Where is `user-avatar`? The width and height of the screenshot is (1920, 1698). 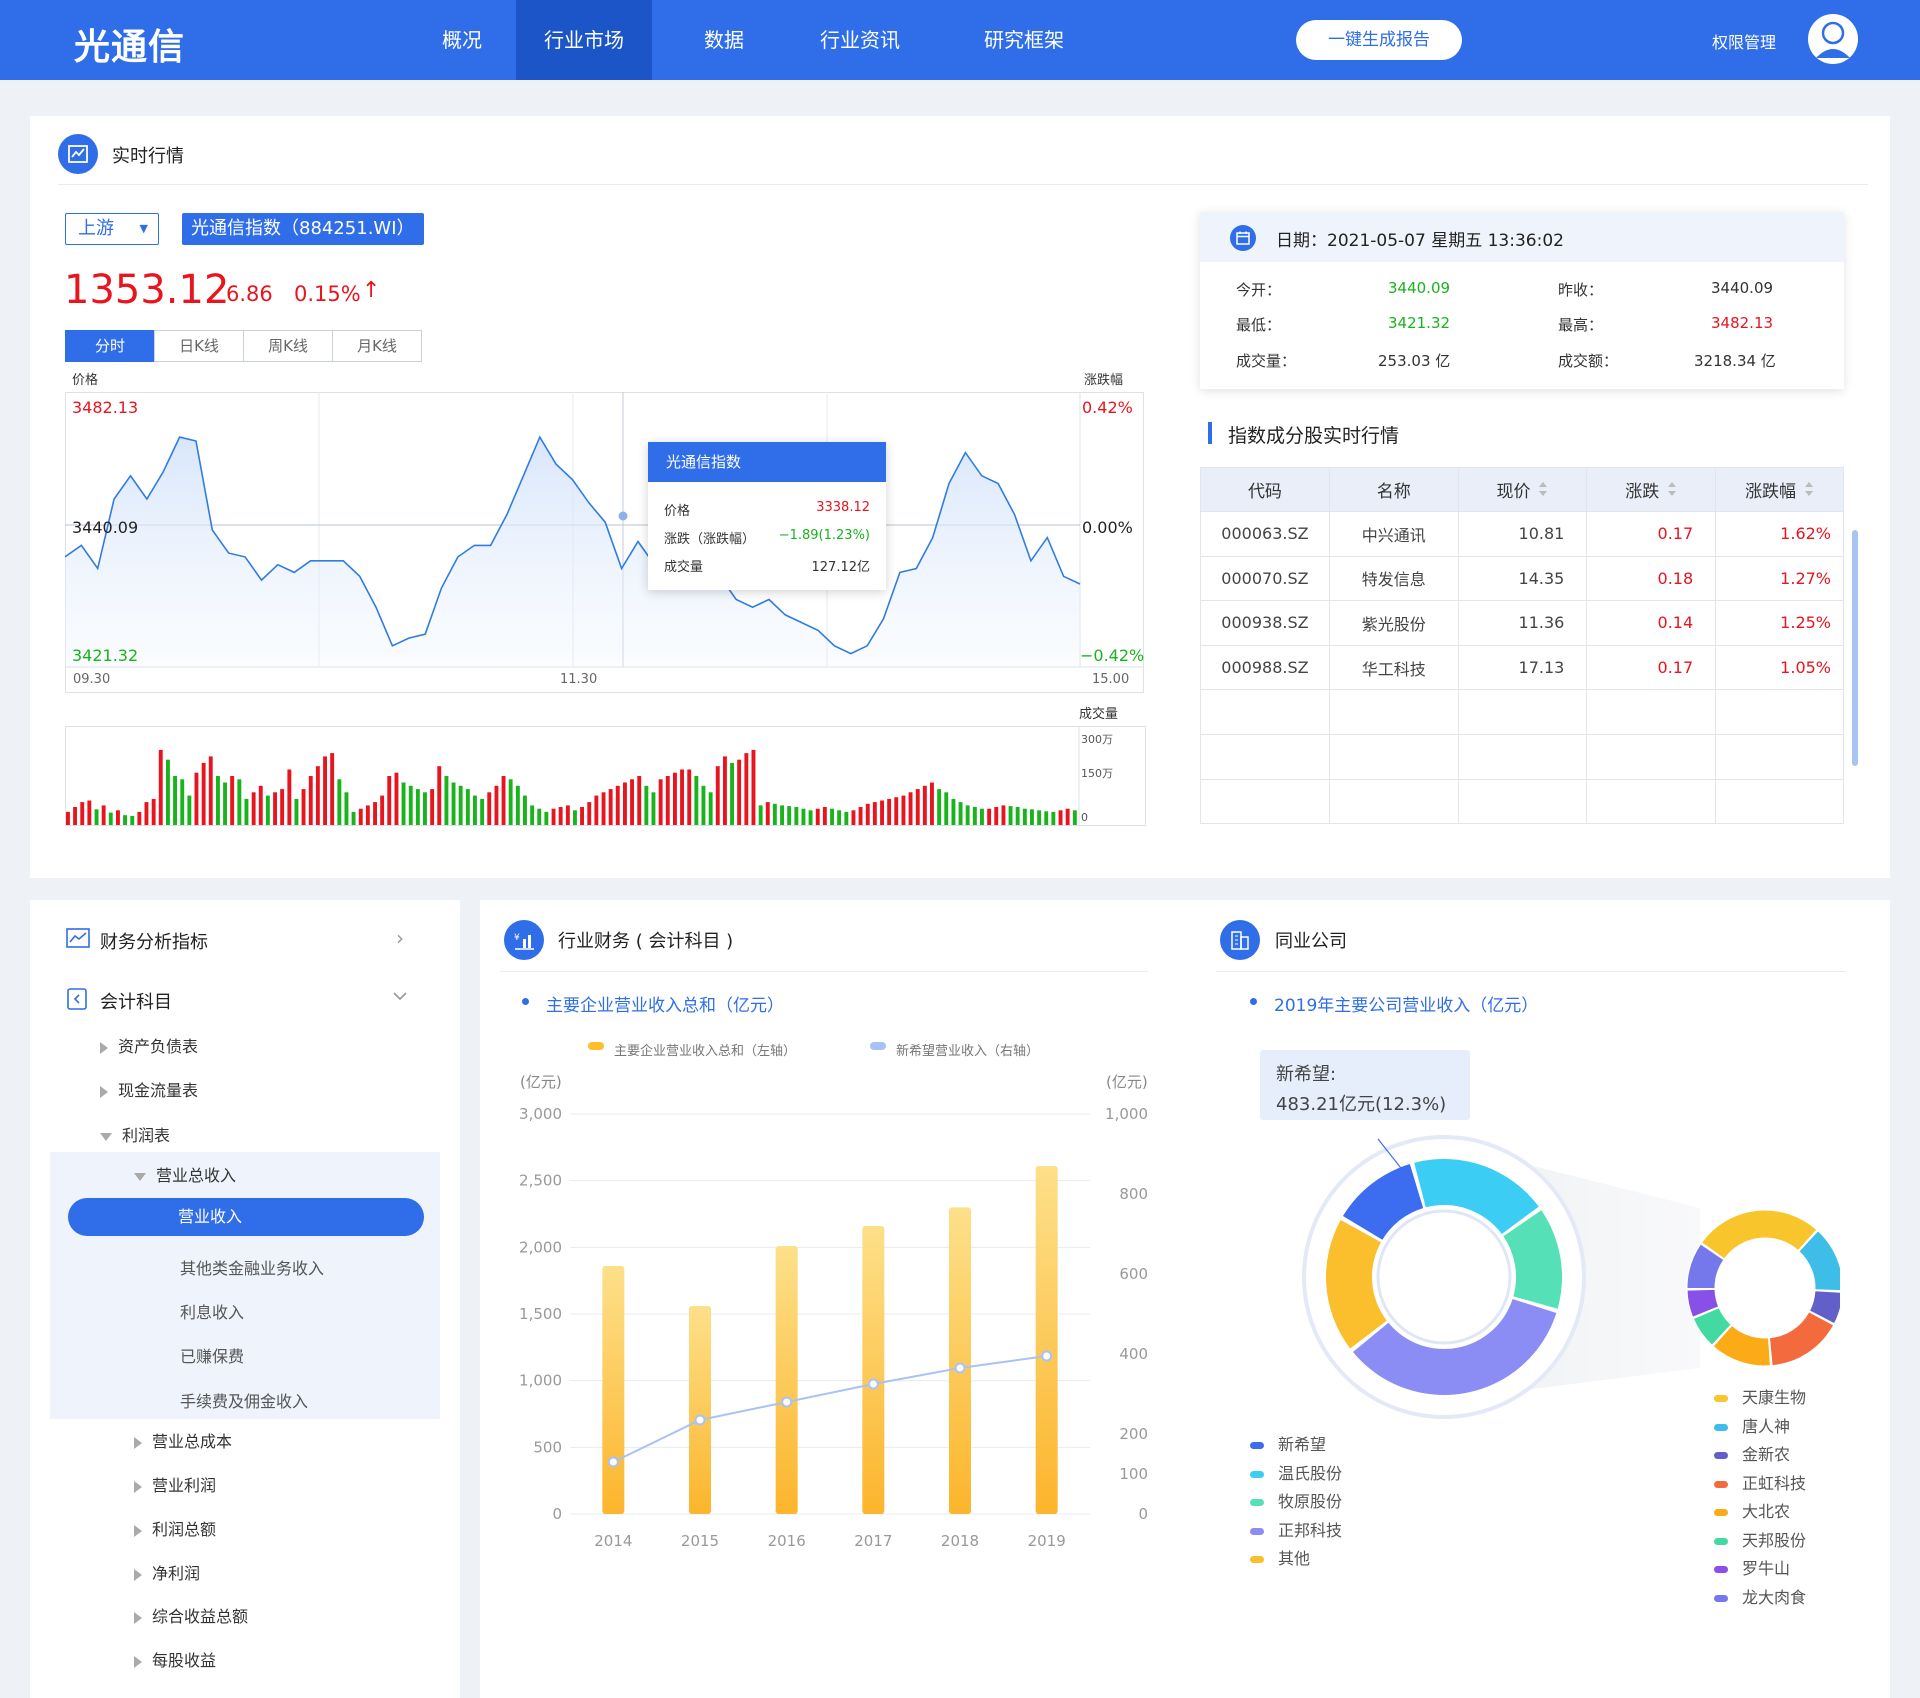 user-avatar is located at coordinates (1833, 39).